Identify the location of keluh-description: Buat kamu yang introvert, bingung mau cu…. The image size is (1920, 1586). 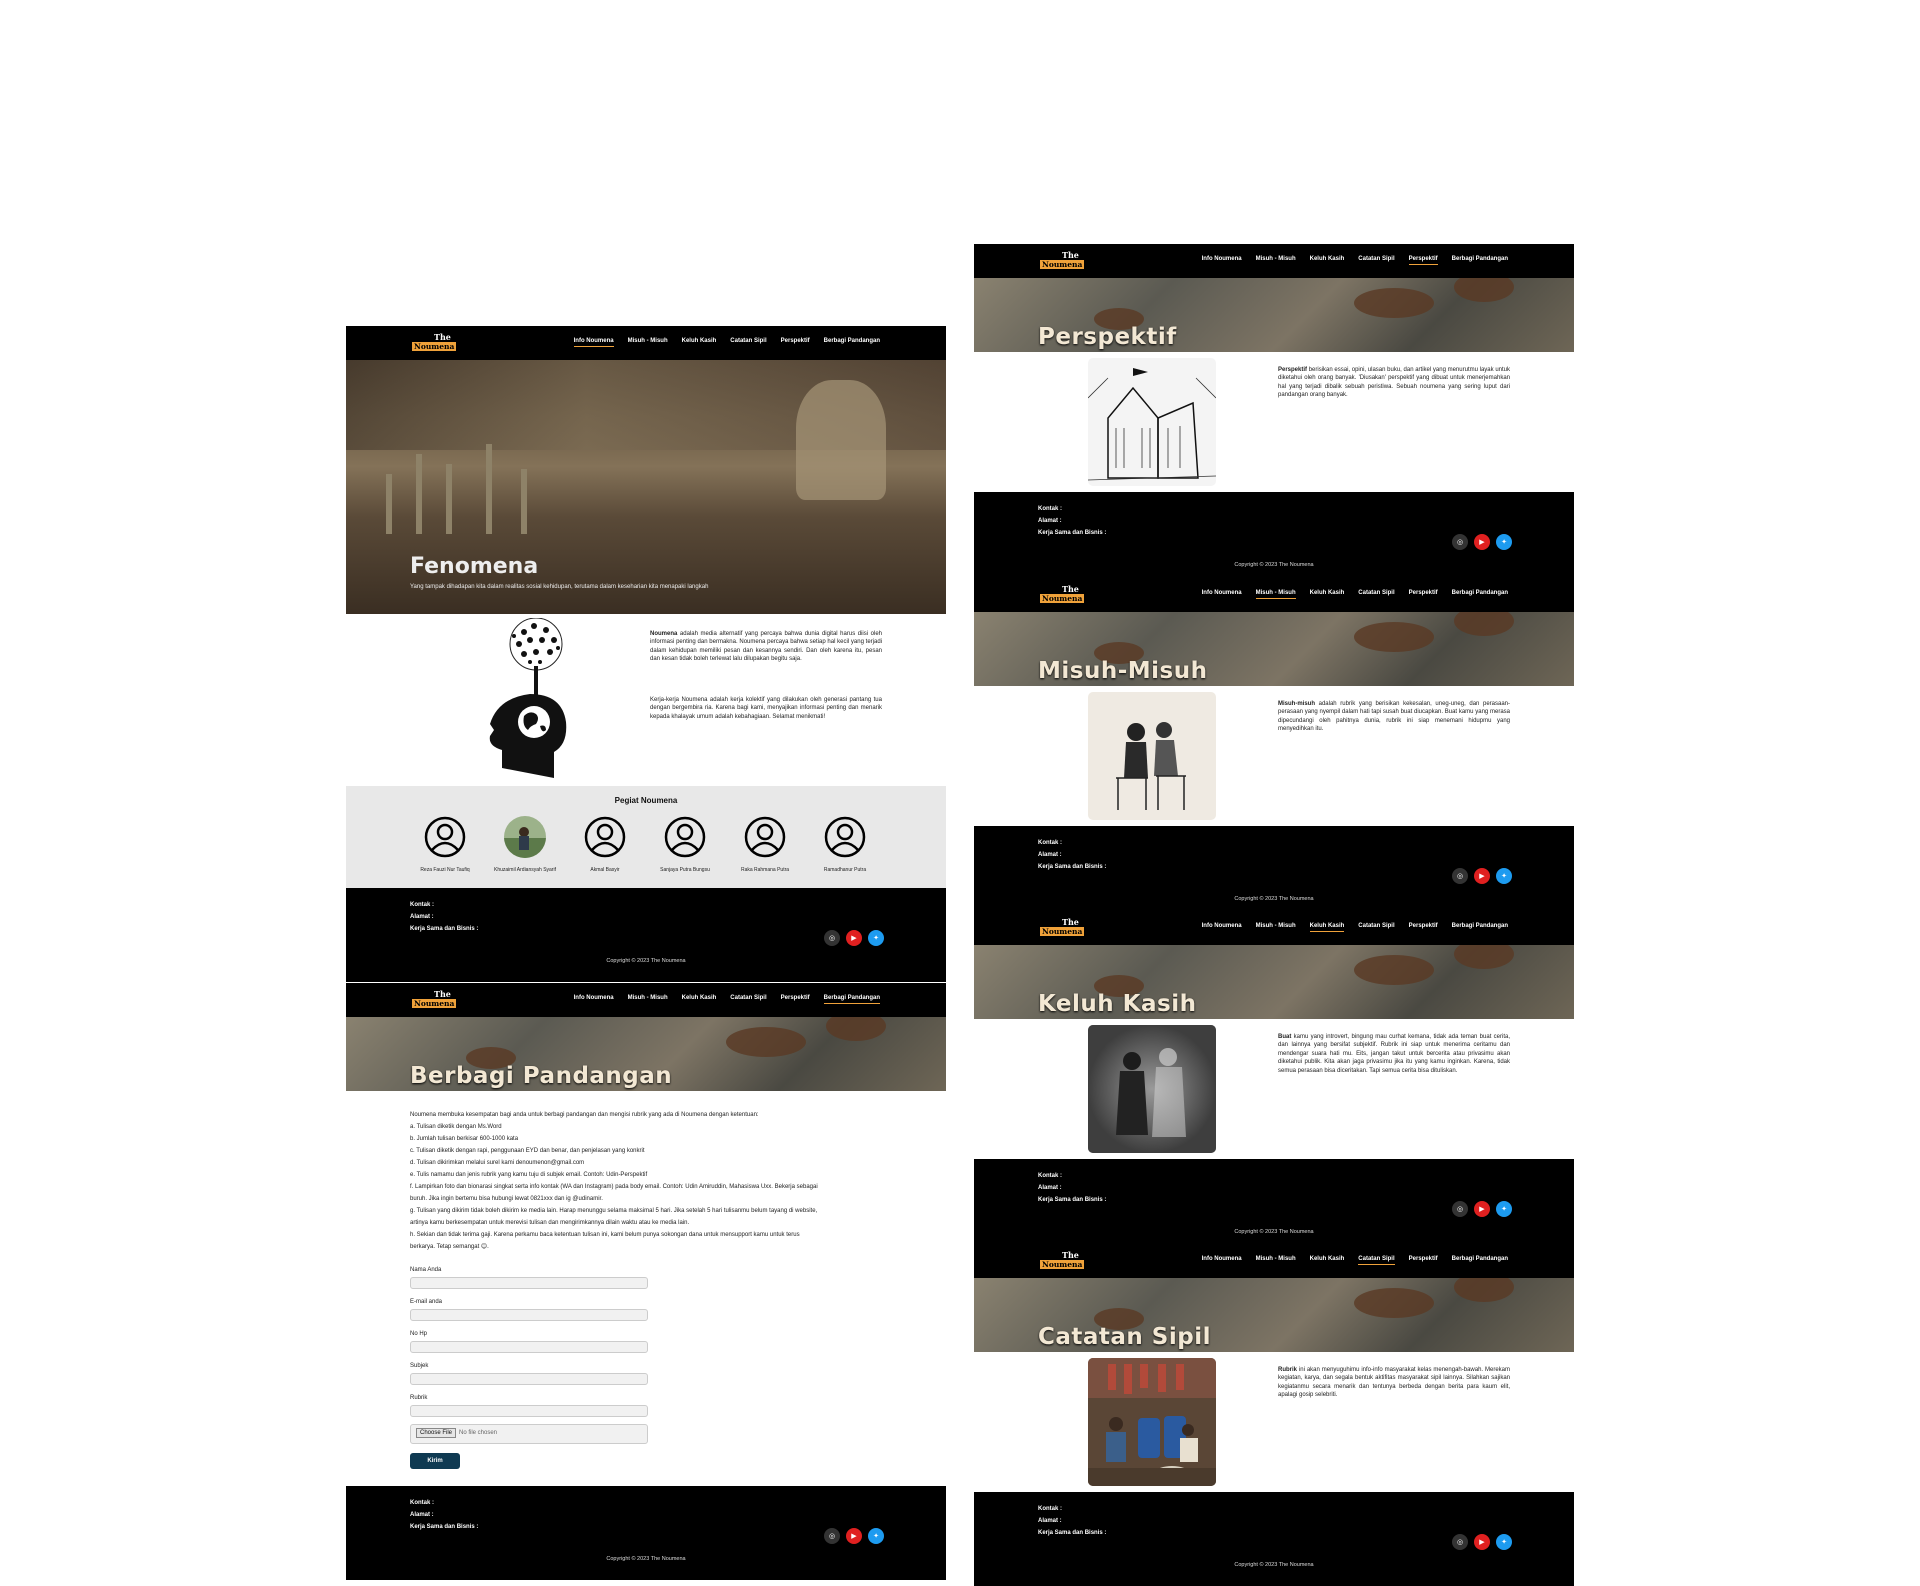
(1394, 1054).